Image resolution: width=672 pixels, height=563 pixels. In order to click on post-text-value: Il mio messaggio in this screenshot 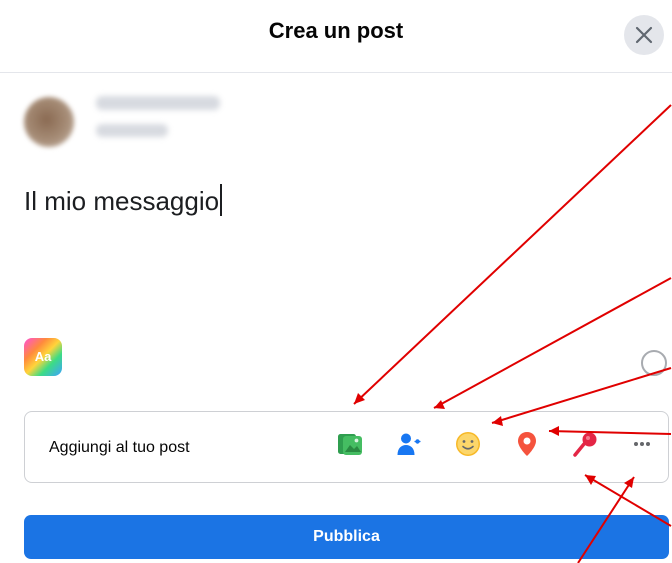, I will do `click(122, 201)`.